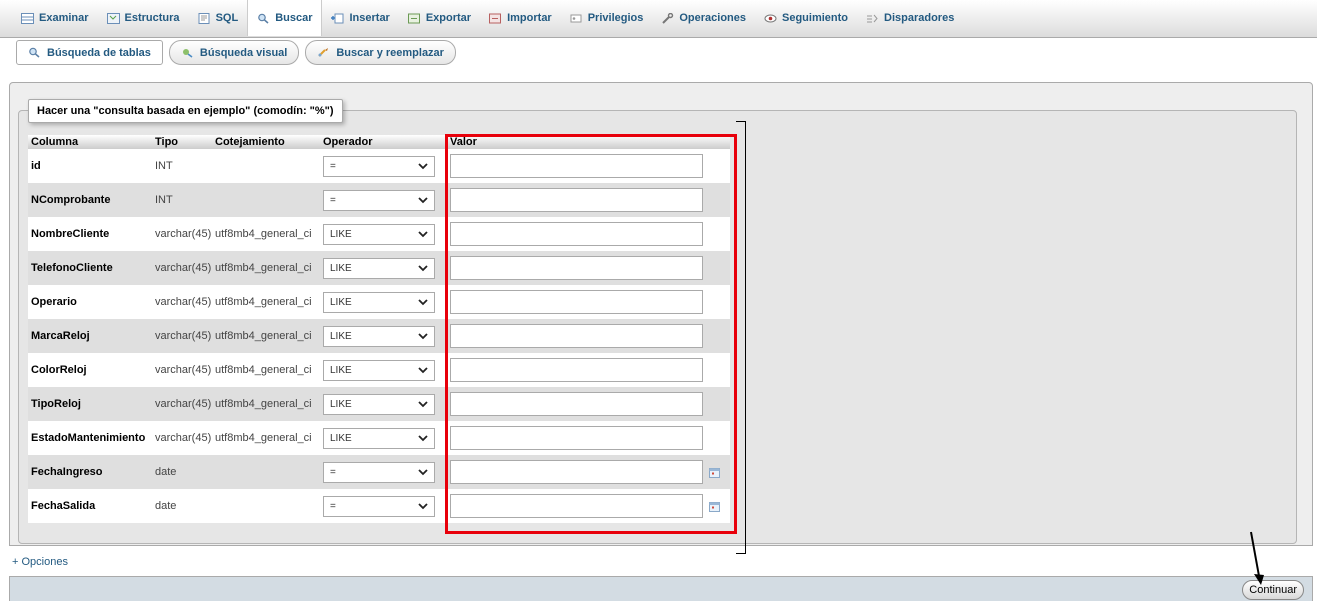 The height and width of the screenshot is (601, 1317). Describe the element at coordinates (182, 142) in the screenshot. I see `header-type: Tipo` at that location.